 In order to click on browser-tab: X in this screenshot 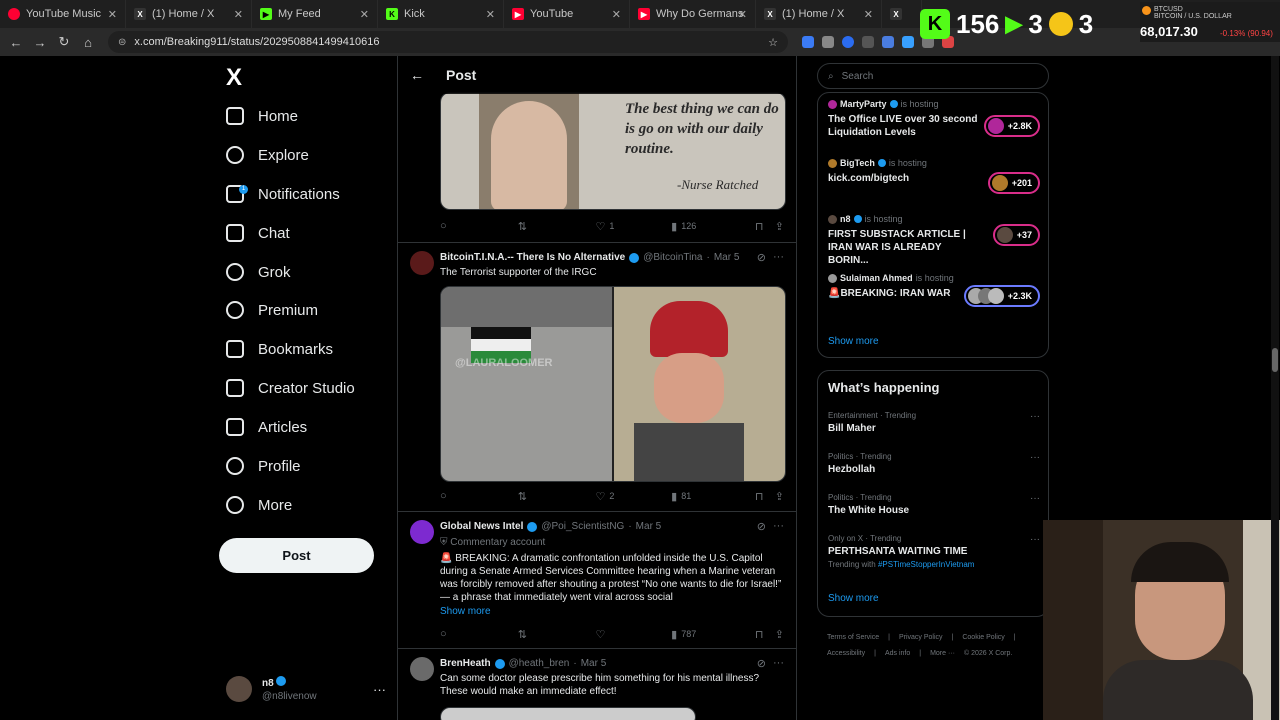, I will do `click(902, 14)`.